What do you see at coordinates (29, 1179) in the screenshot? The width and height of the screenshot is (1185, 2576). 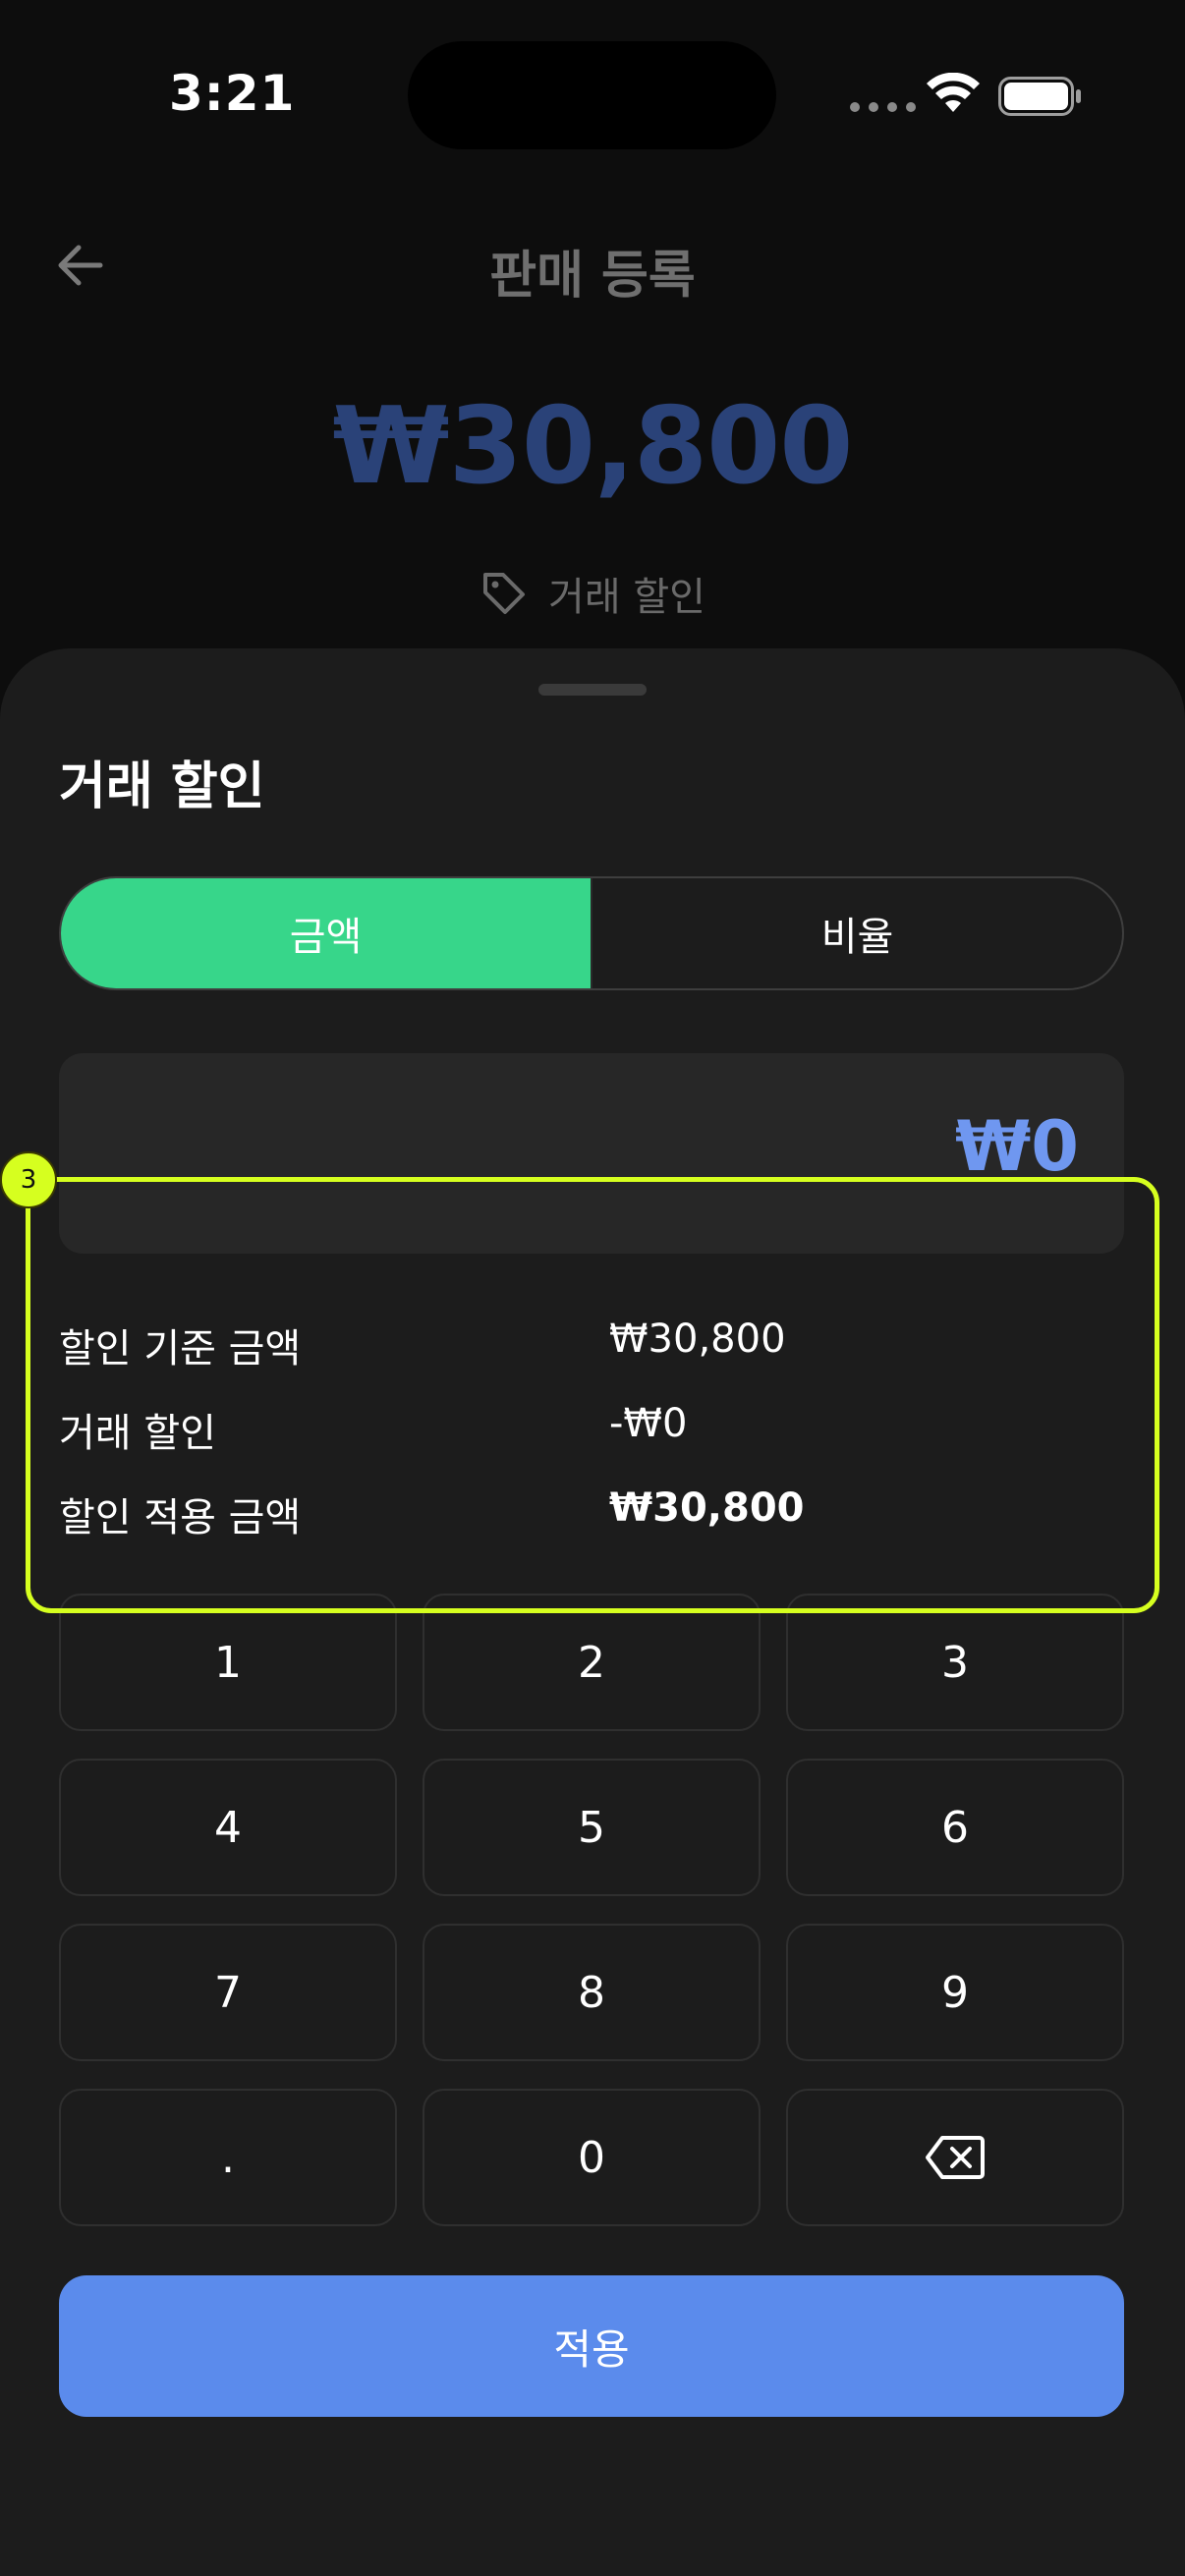 I see `highlight-annotation-badge: 3` at bounding box center [29, 1179].